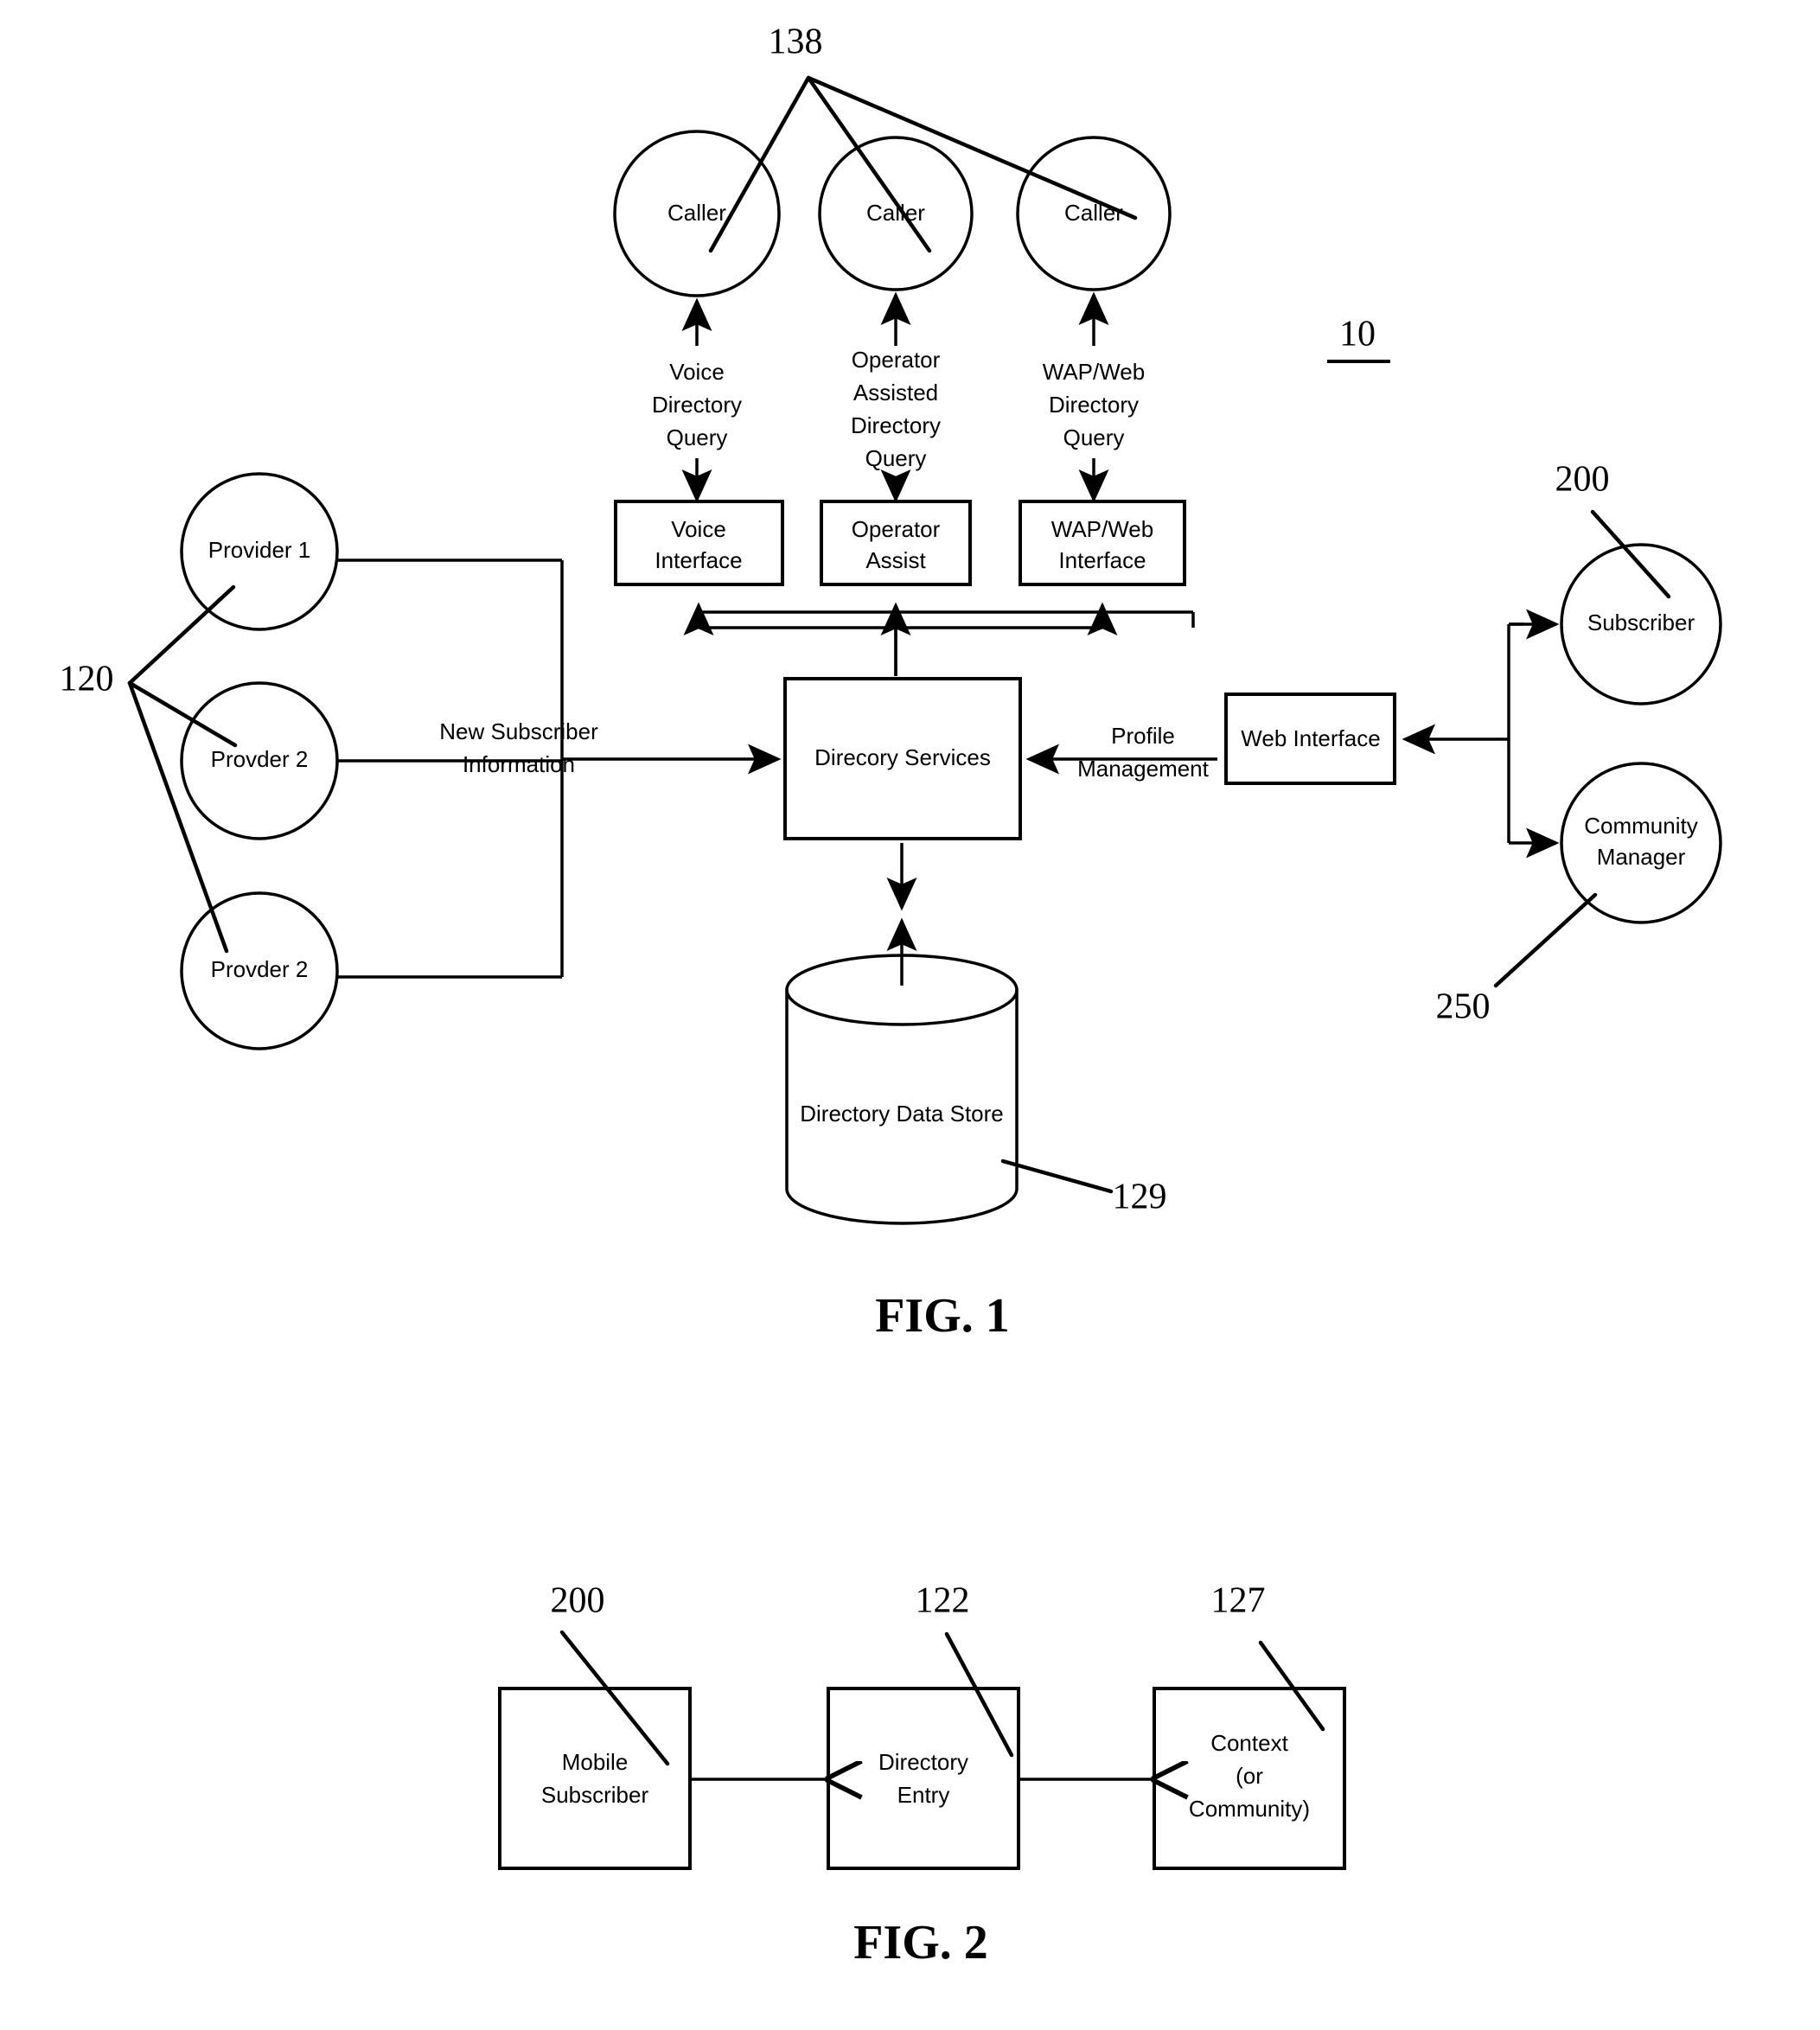 The width and height of the screenshot is (1820, 2030). I want to click on figure1-caption: FIG. 1, so click(942, 1316).